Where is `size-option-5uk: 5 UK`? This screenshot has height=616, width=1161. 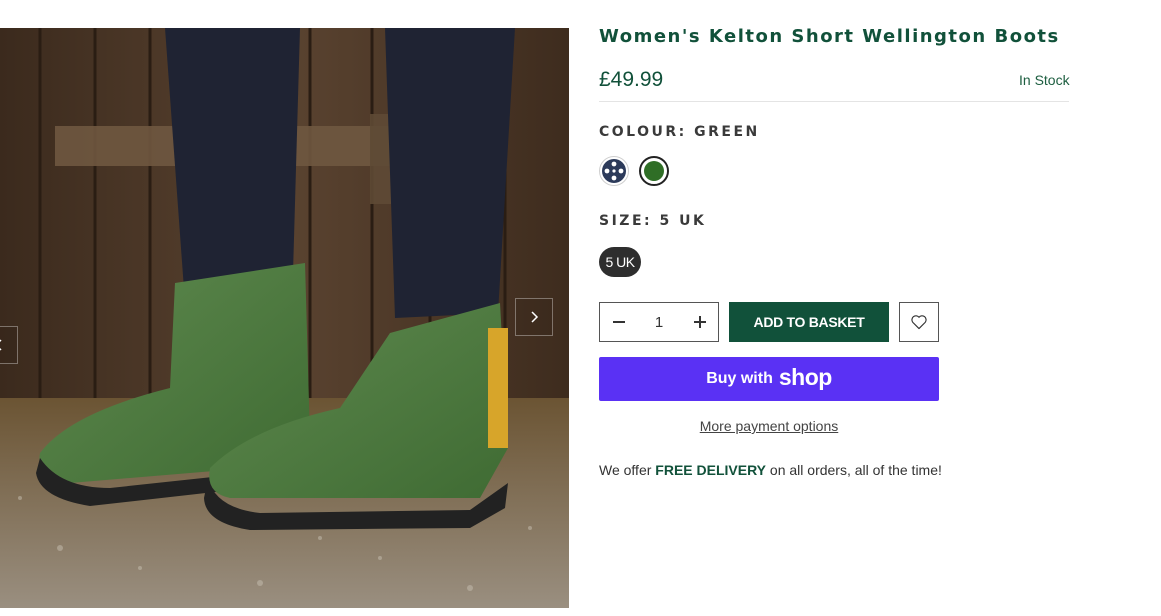
size-option-5uk: 5 UK is located at coordinates (620, 262).